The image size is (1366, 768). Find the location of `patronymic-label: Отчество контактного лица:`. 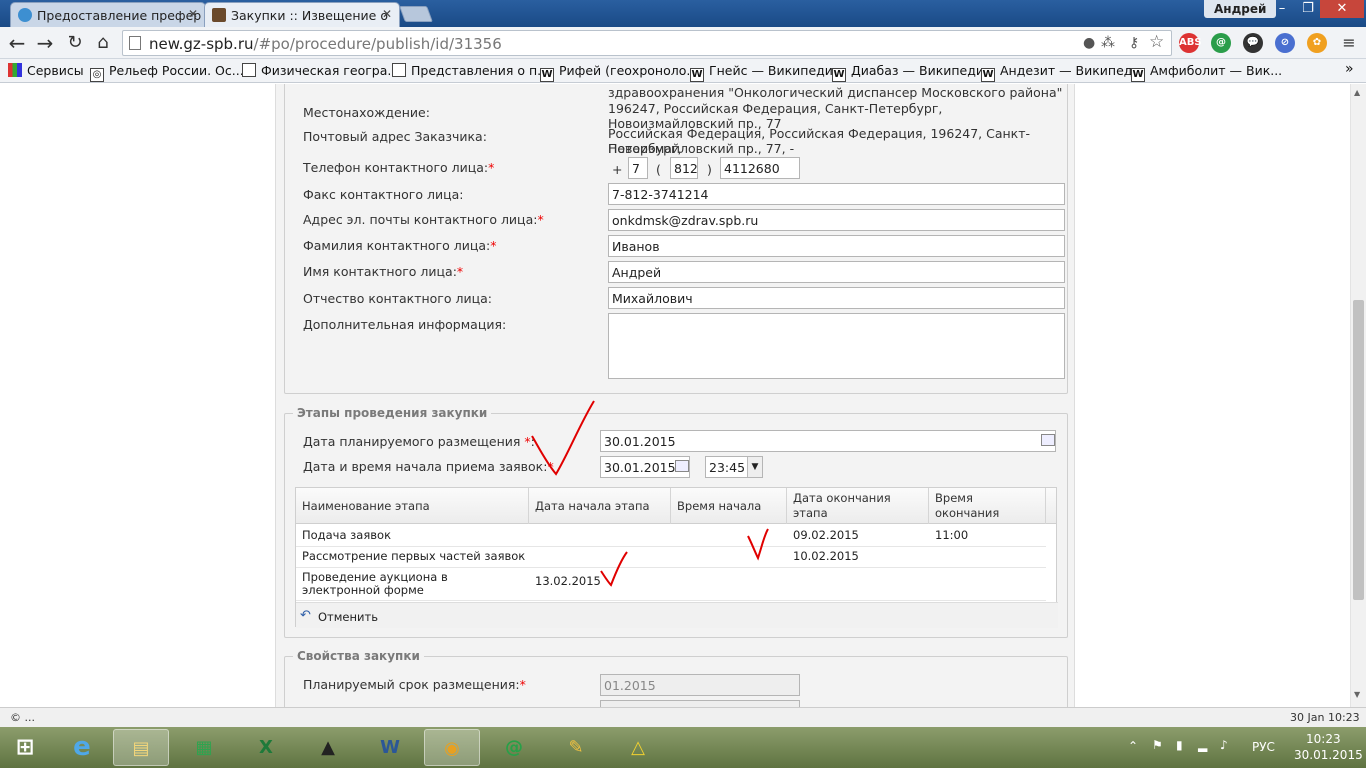

patronymic-label: Отчество контактного лица: is located at coordinates (397, 298).